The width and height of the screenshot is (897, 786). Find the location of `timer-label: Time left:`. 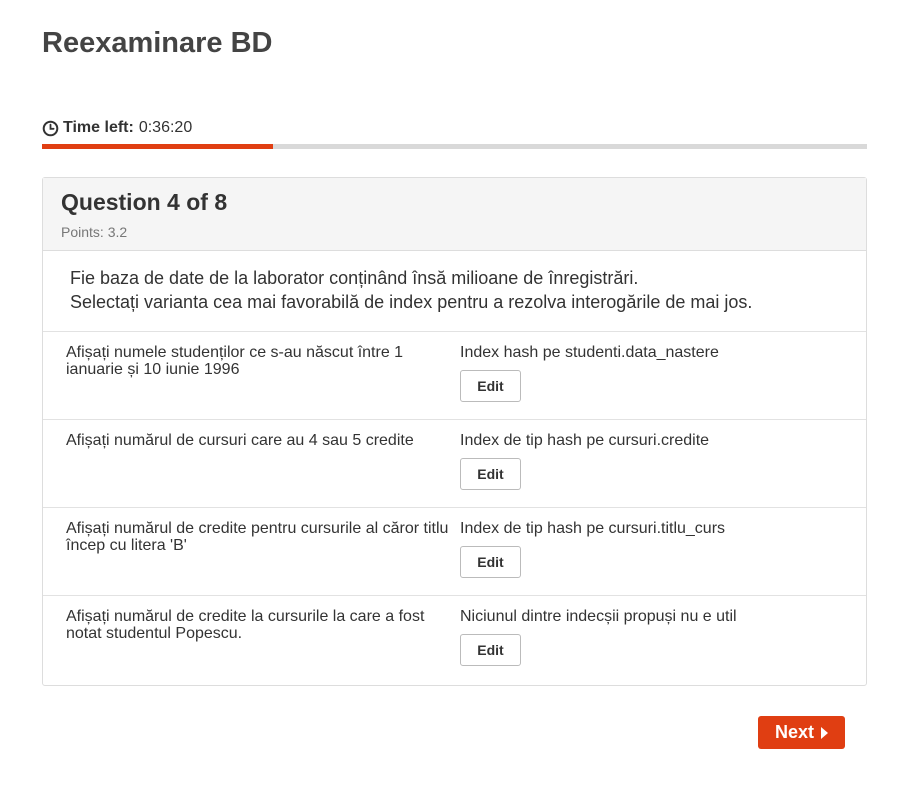

timer-label: Time left: is located at coordinates (98, 127).